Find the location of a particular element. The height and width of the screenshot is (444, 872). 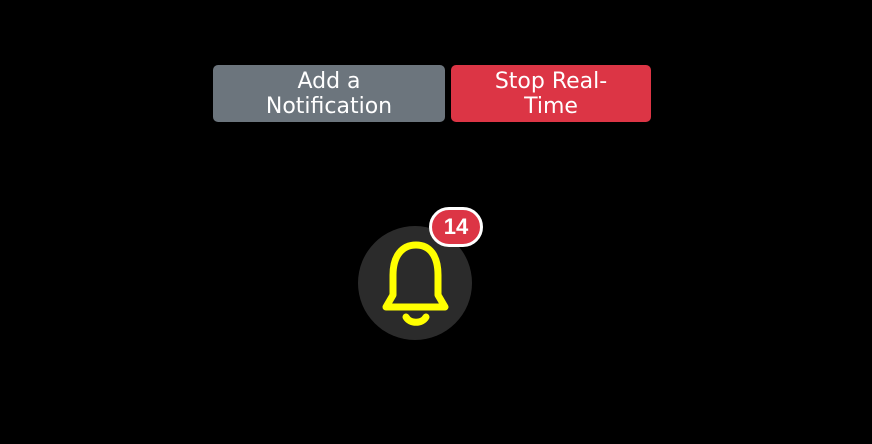

notification-count-badge: 14 is located at coordinates (456, 227).